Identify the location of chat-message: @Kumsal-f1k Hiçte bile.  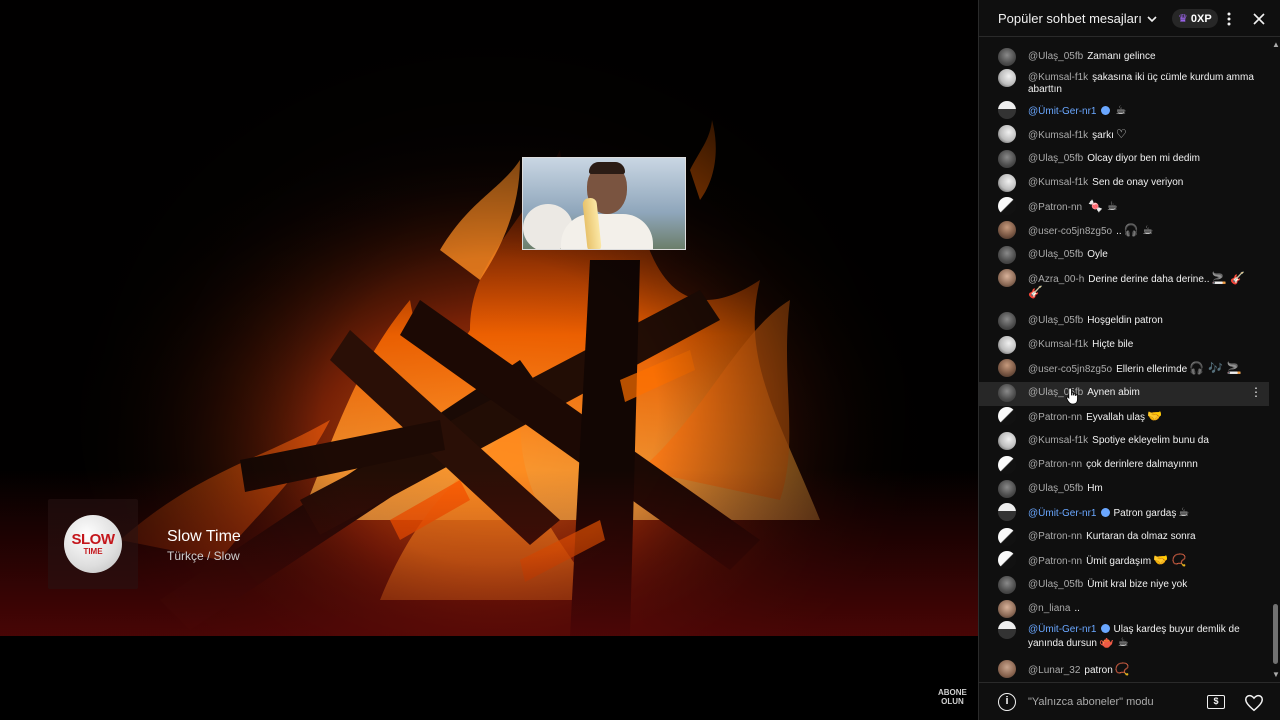
(1124, 345).